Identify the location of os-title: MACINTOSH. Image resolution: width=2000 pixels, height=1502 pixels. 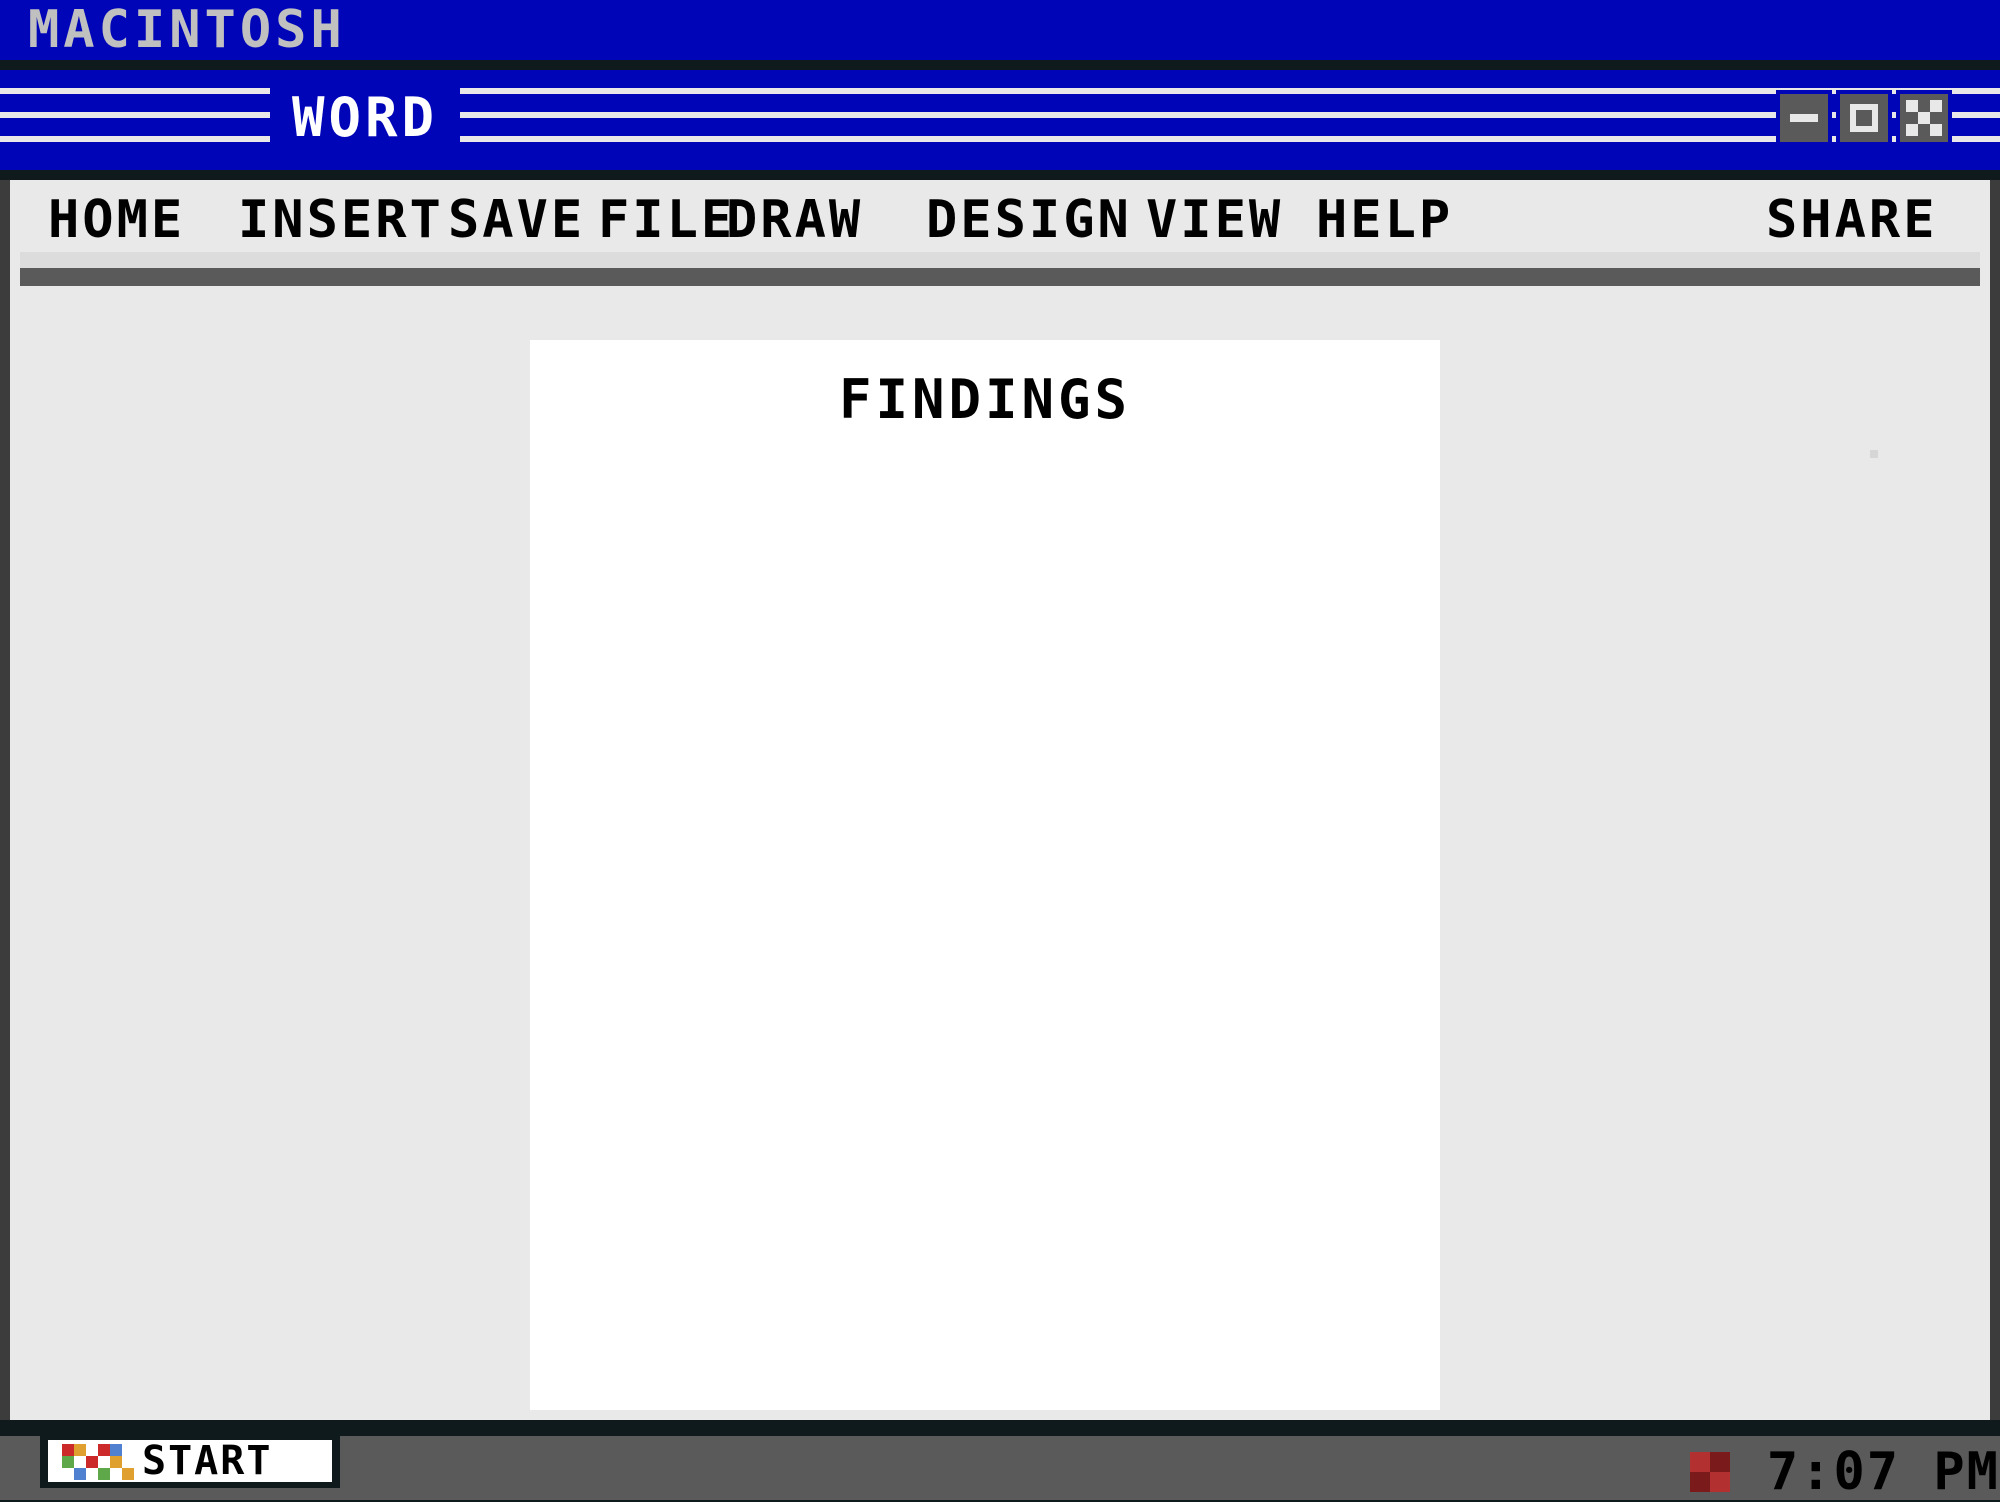
(187, 30).